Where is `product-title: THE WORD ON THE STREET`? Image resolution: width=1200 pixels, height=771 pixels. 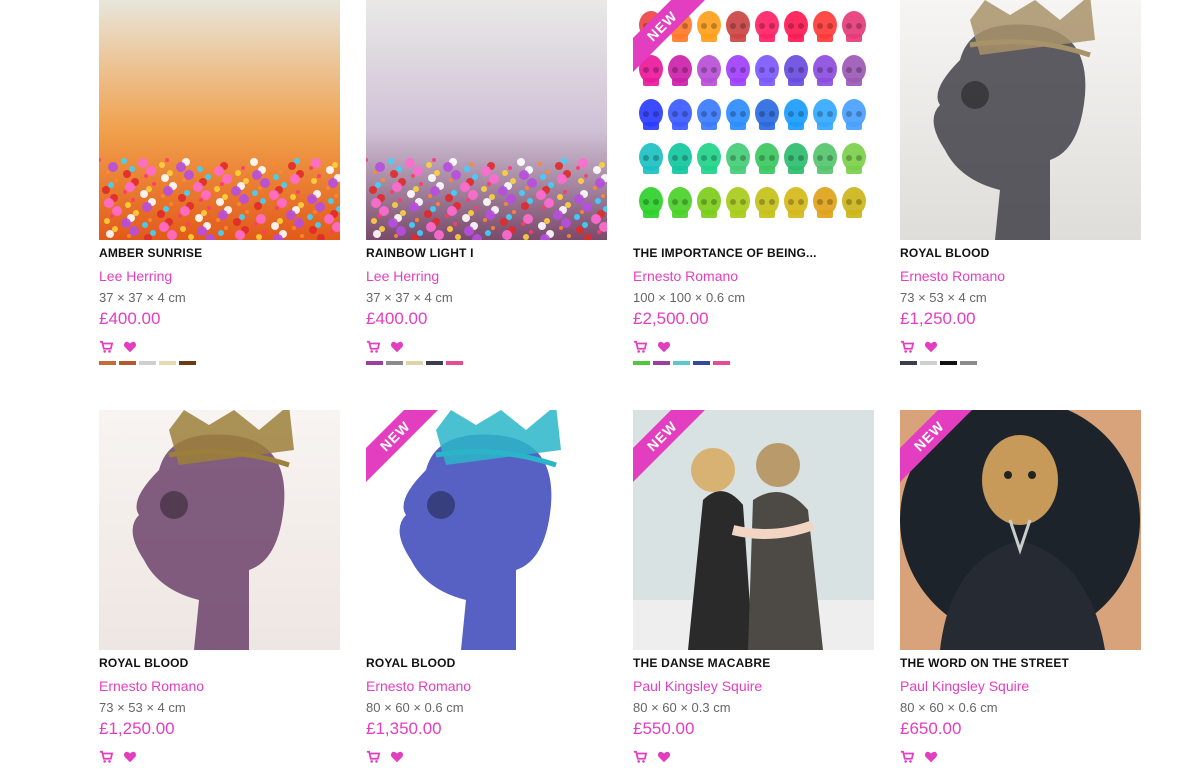 product-title: THE WORD ON THE STREET is located at coordinates (1020, 663).